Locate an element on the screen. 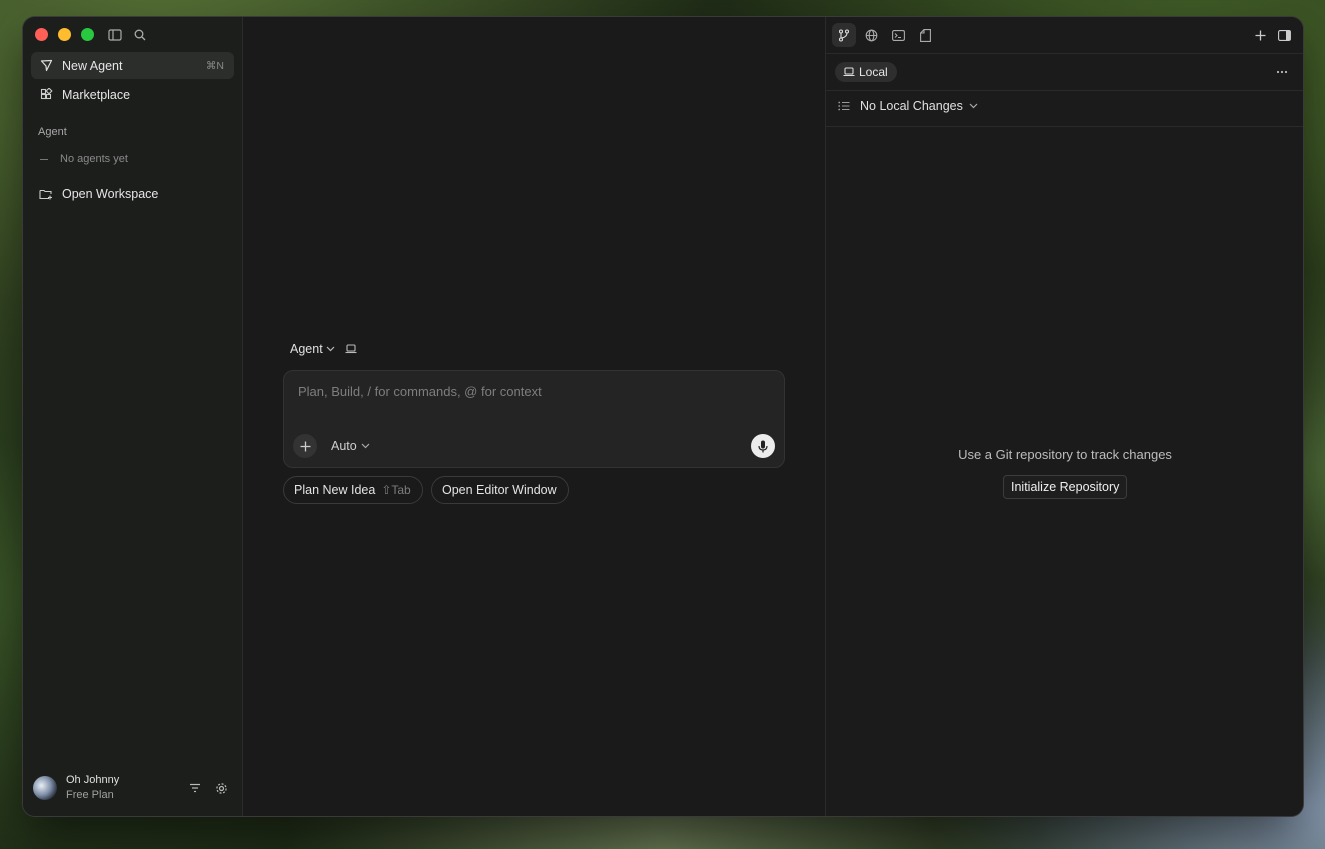 This screenshot has height=849, width=1325. tab-source-control is located at coordinates (844, 35).